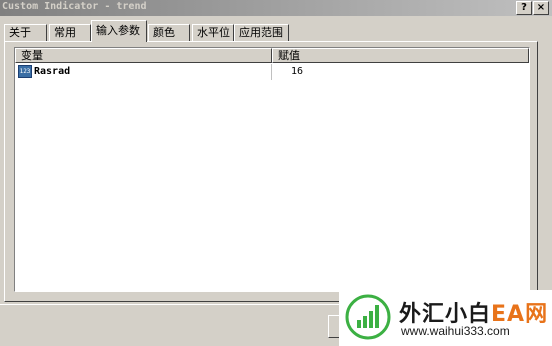  I want to click on tab-about: 关于, so click(25, 32).